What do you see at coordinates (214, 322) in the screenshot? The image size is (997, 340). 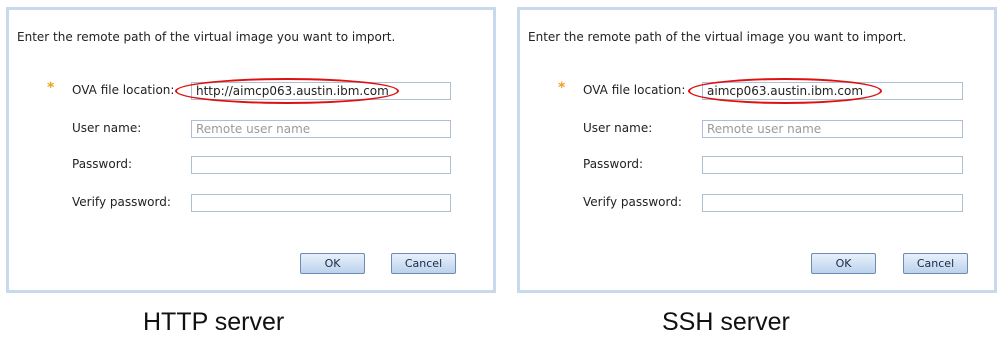 I see `caption-http-server: HTTP server` at bounding box center [214, 322].